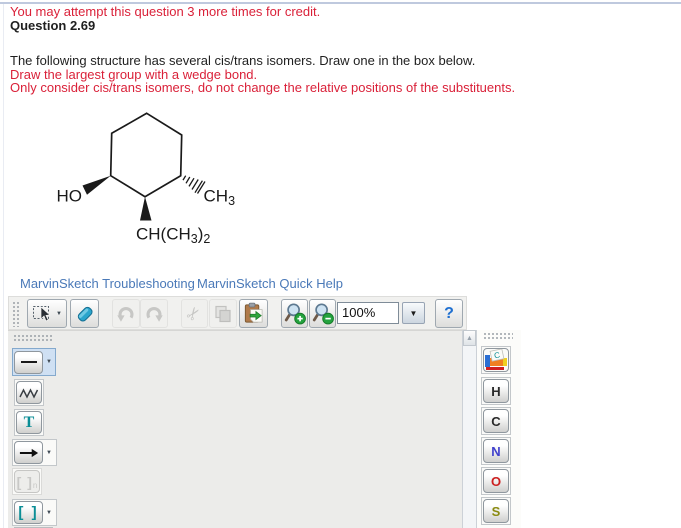 Image resolution: width=681 pixels, height=528 pixels. What do you see at coordinates (194, 184) in the screenshot?
I see `hash-bond-ch3` at bounding box center [194, 184].